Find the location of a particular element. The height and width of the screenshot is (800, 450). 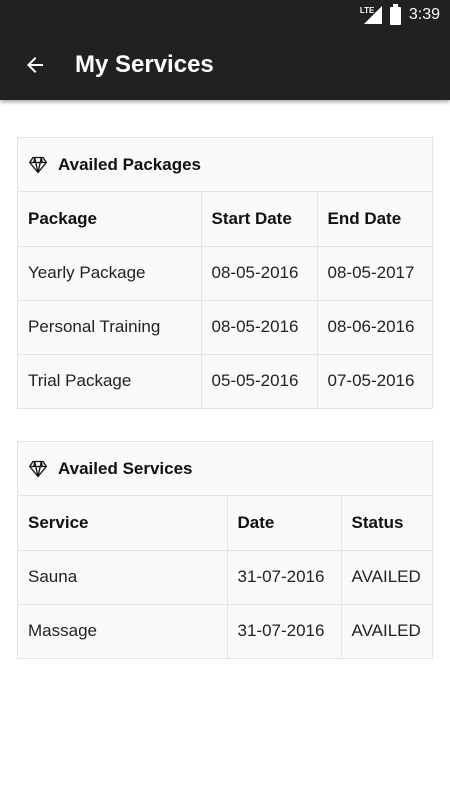

clock: 3:39 is located at coordinates (424, 14).